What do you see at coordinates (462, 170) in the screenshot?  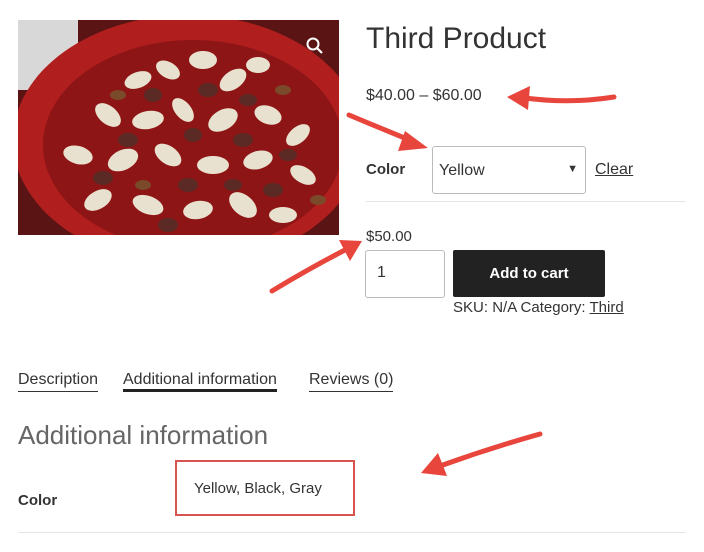 I see `color-select-value: Yellow` at bounding box center [462, 170].